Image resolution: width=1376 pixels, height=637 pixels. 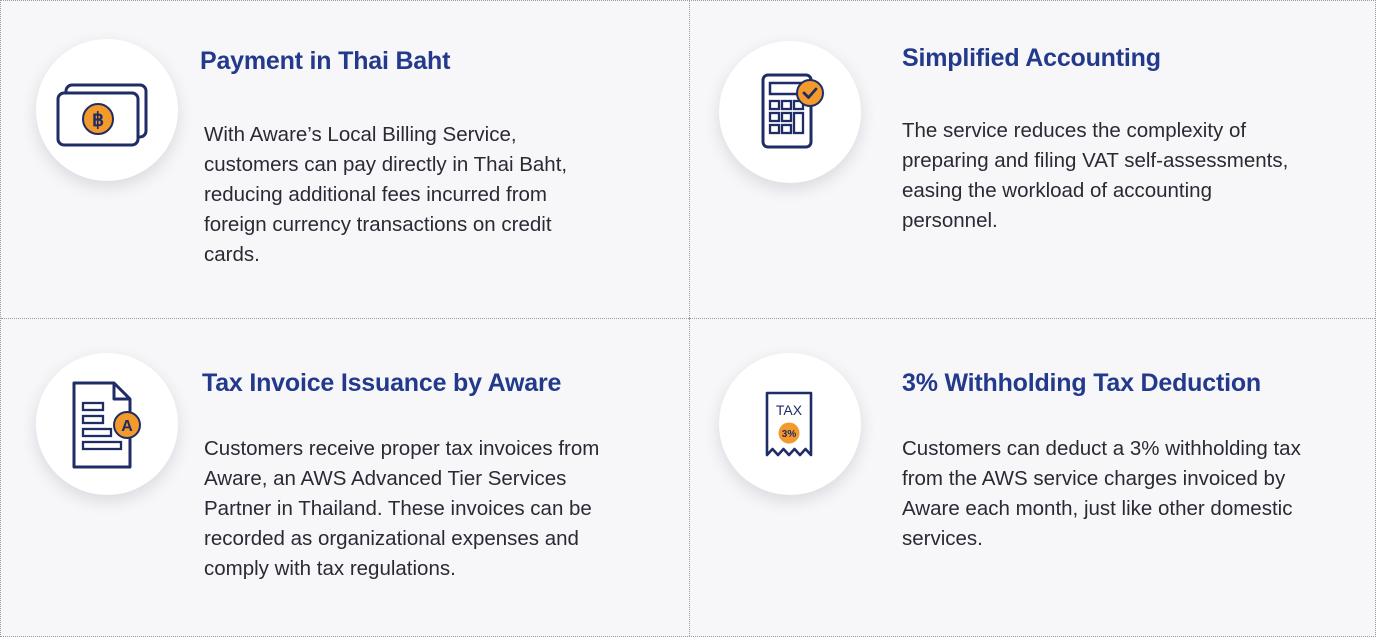 What do you see at coordinates (789, 434) in the screenshot?
I see `svg-text: 3%` at bounding box center [789, 434].